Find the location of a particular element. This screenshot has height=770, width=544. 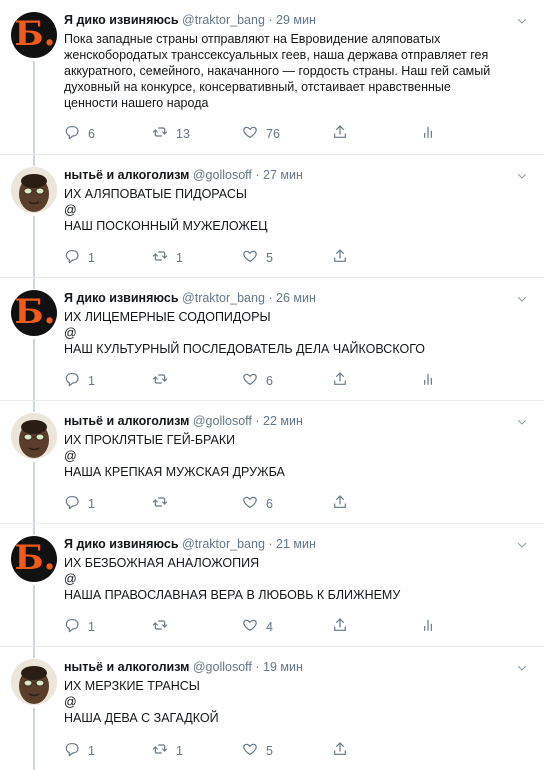

timestamp: 19 мин is located at coordinates (283, 667).